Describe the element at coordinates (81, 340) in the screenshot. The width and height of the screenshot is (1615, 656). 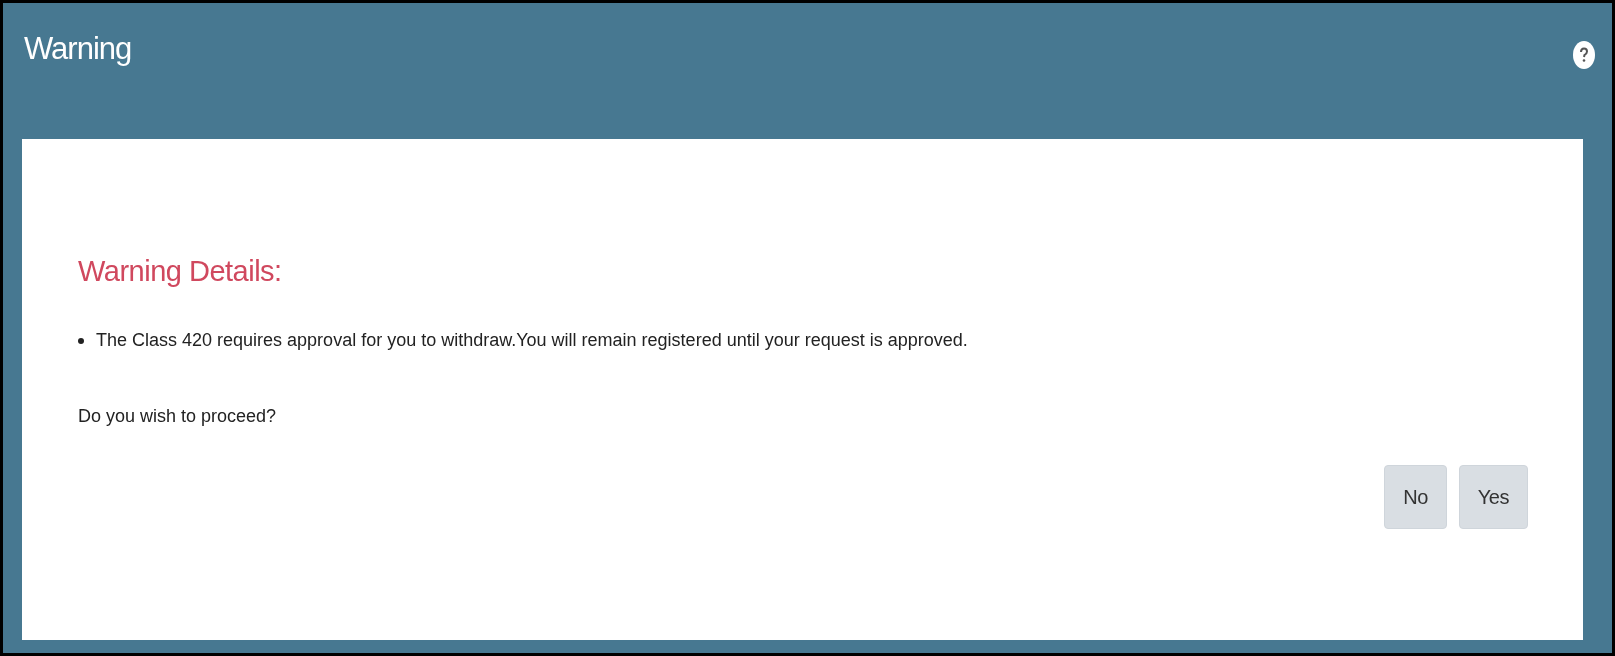
I see `bullet-icon` at that location.